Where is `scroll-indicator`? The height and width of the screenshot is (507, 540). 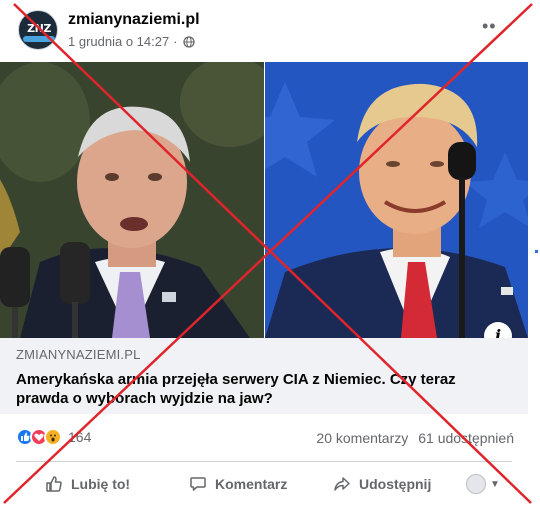 scroll-indicator is located at coordinates (536, 251).